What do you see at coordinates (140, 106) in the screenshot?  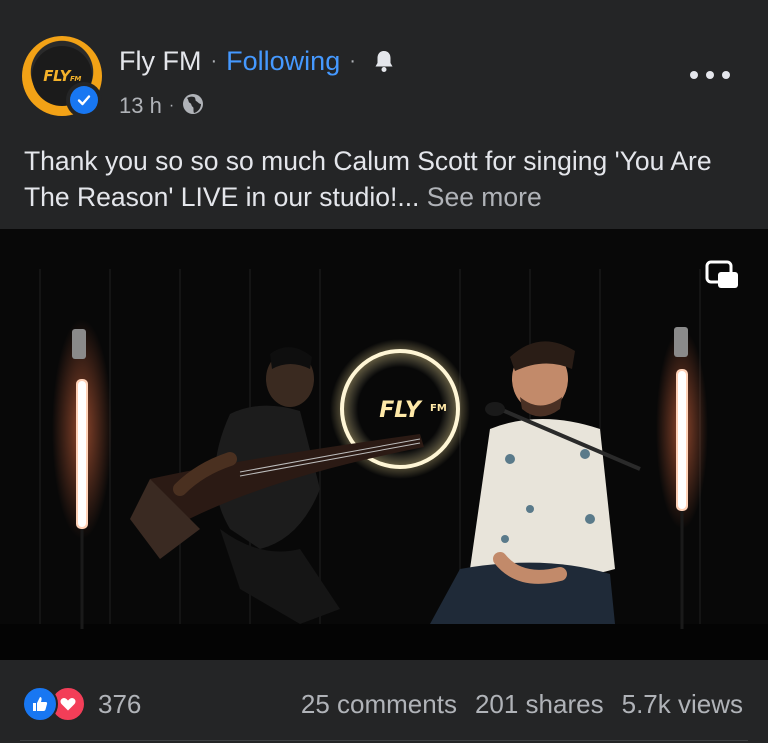 I see `post-timestamp: 13 h` at bounding box center [140, 106].